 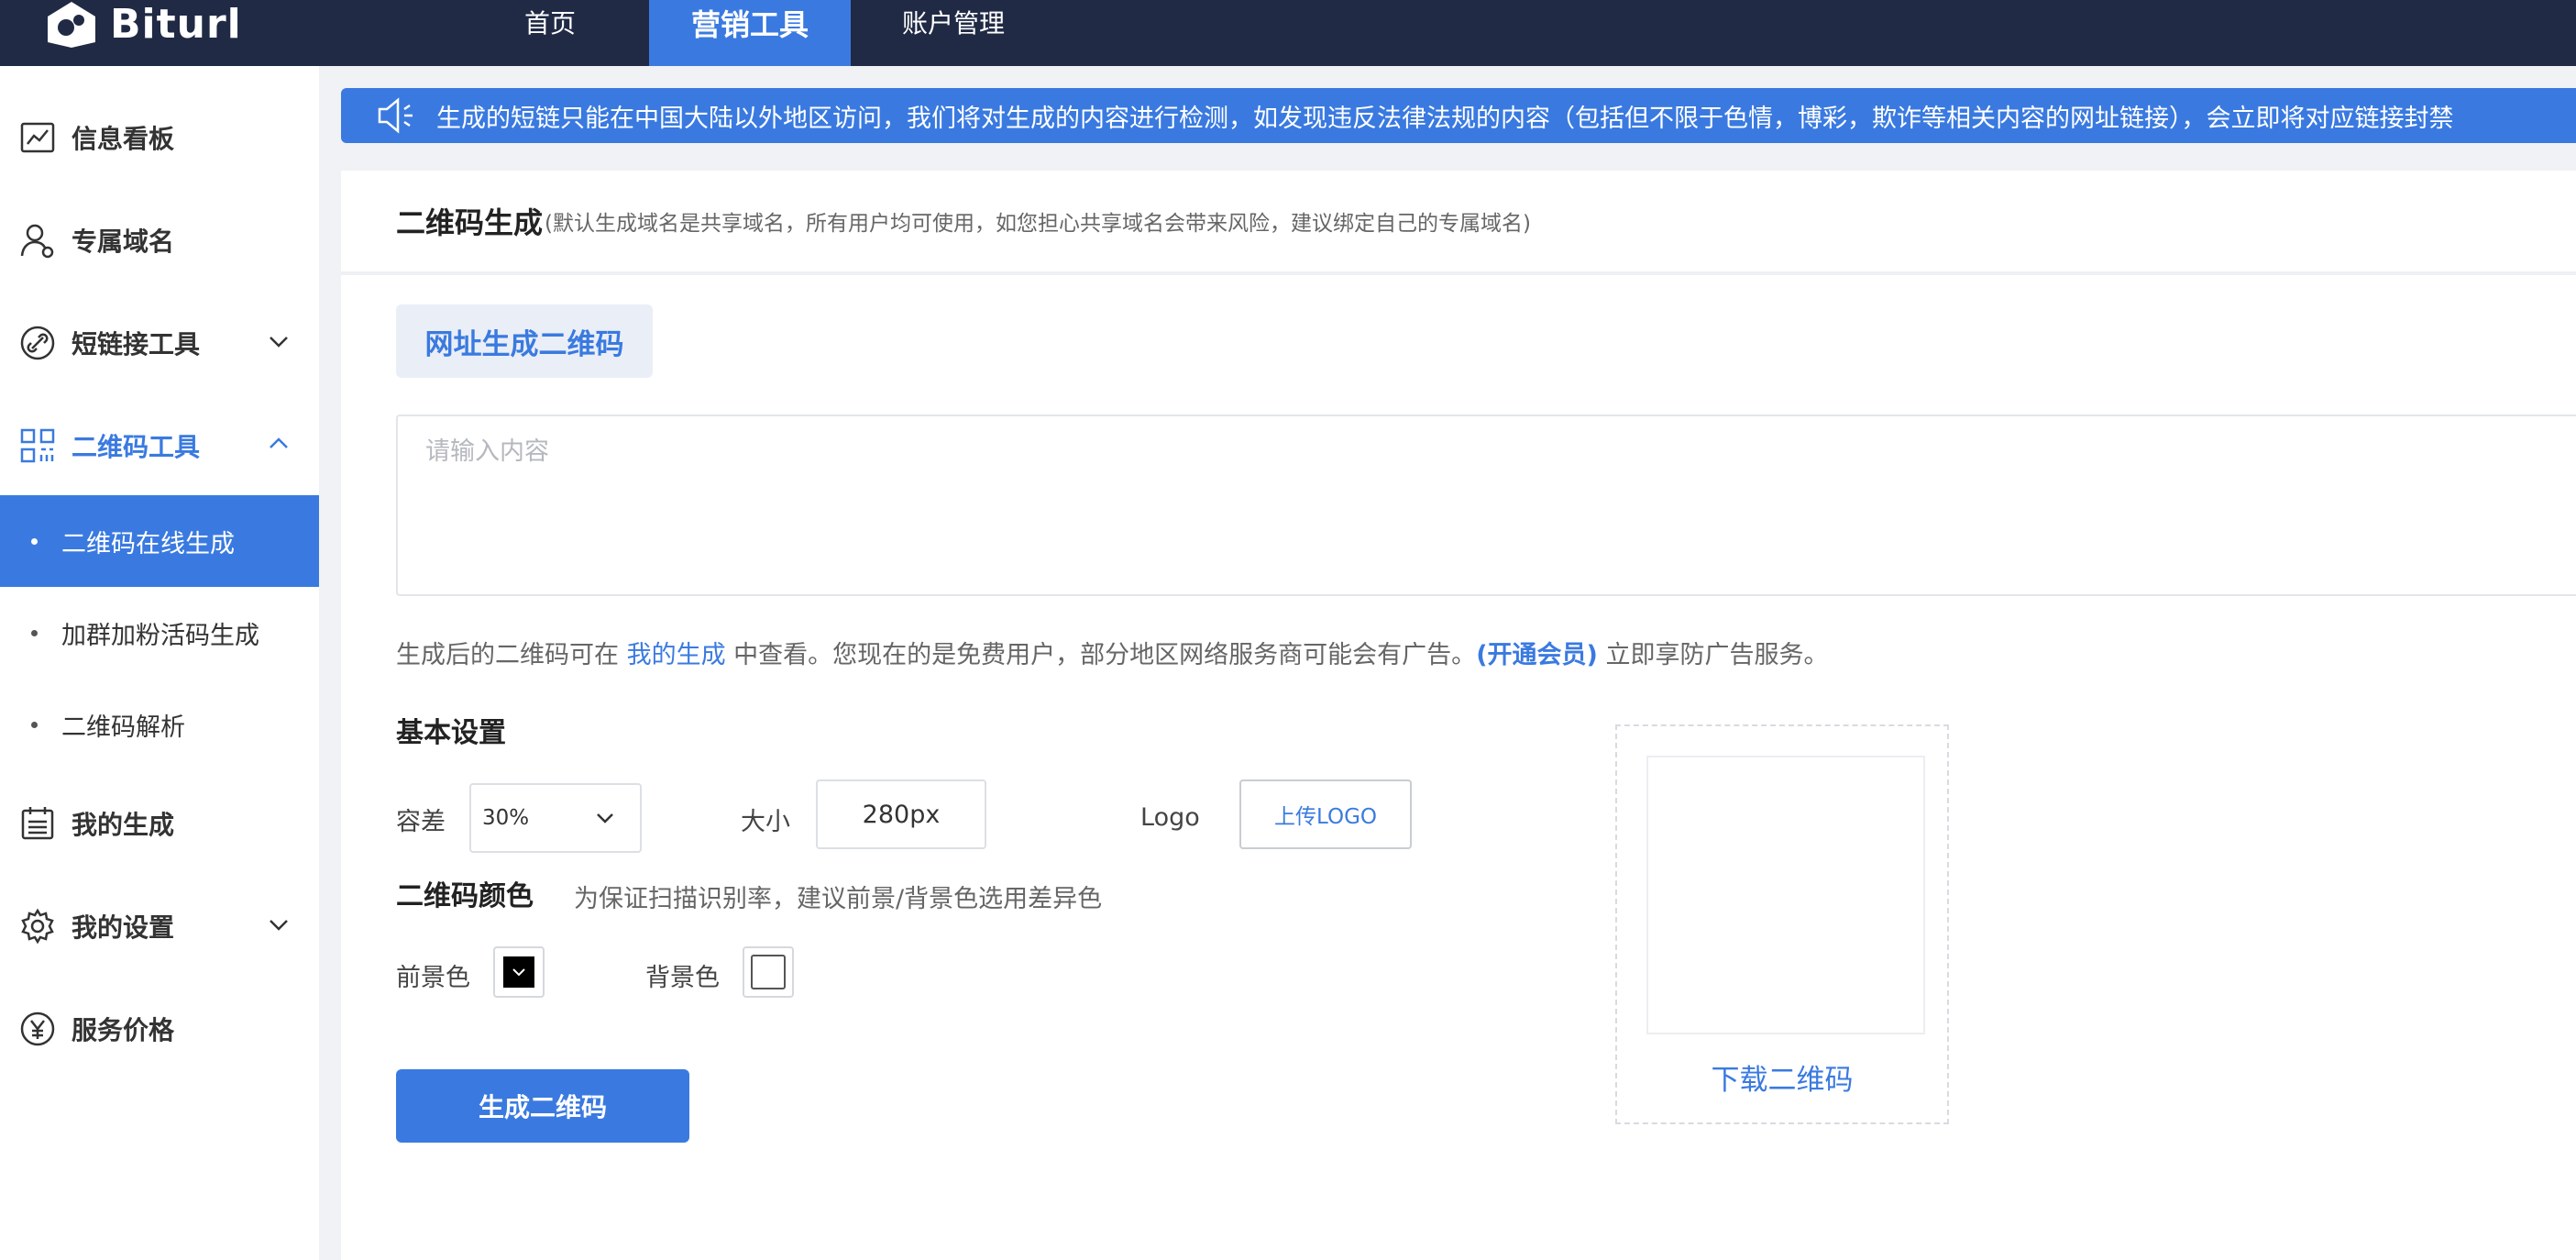 I want to click on sidebar-item-label: 我的生成, so click(x=124, y=825).